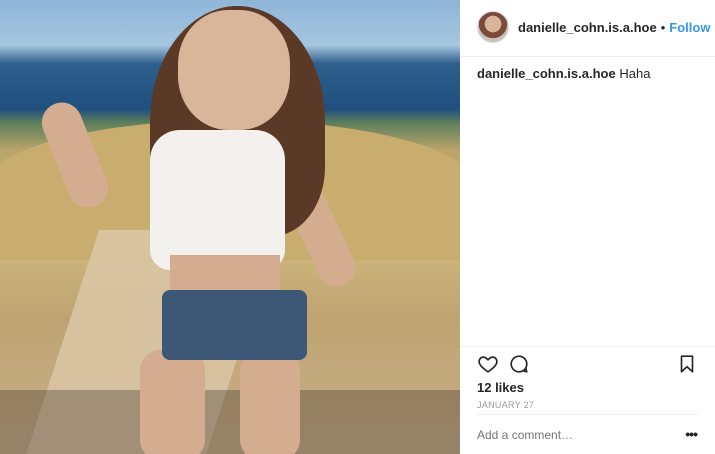 Image resolution: width=715 pixels, height=454 pixels. I want to click on post-header: danielle_cohn.is.a.hoe • Follow, so click(593, 27).